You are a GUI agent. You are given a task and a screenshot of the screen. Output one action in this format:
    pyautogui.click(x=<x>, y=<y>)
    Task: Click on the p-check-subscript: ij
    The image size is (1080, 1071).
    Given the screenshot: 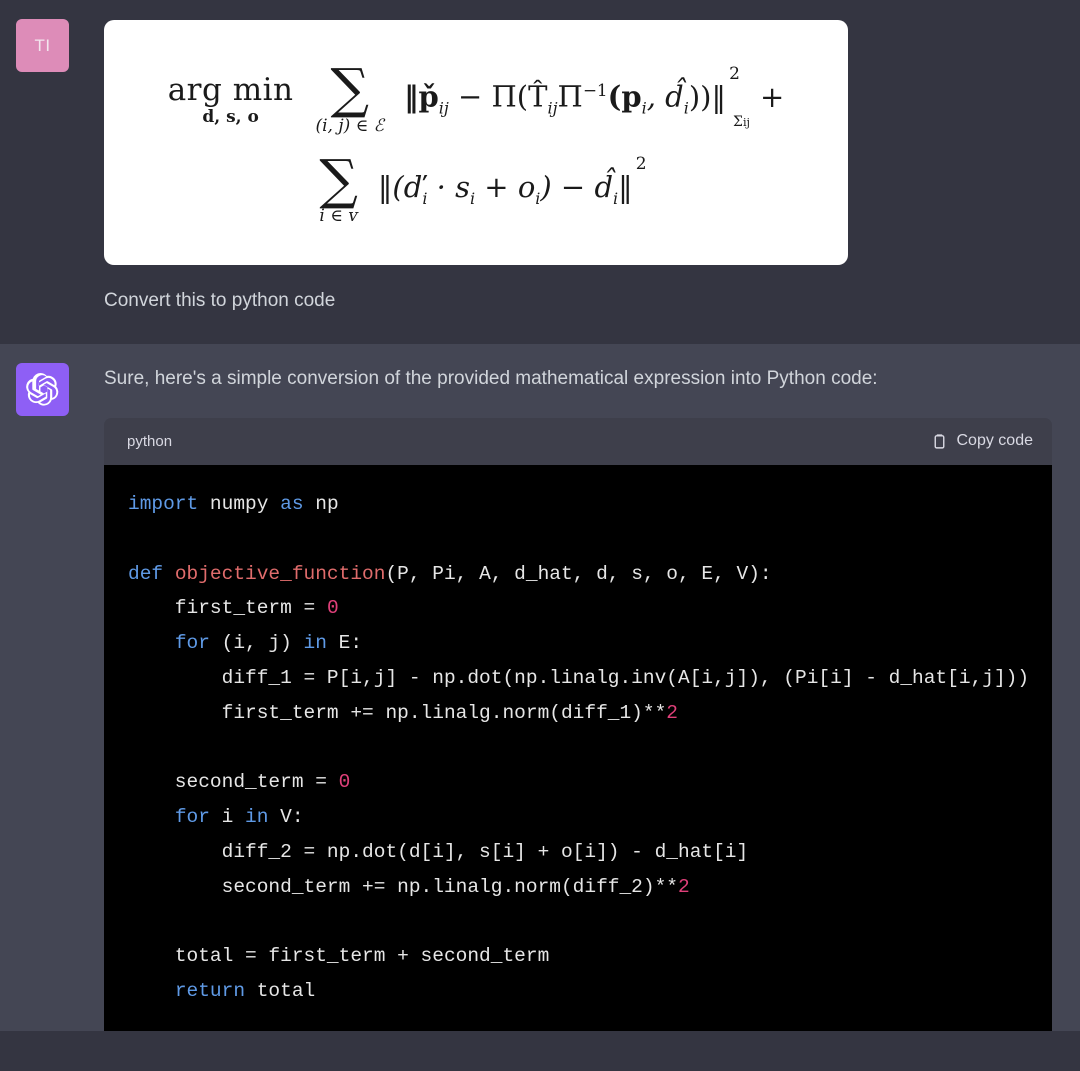 What is the action you would take?
    pyautogui.click(x=443, y=108)
    